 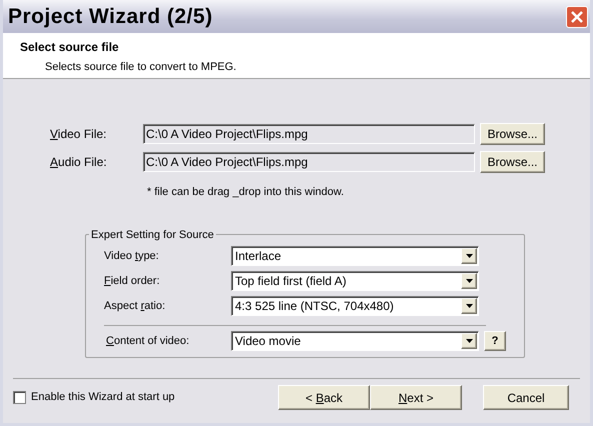 I want to click on field-label: Video File:, so click(x=79, y=134).